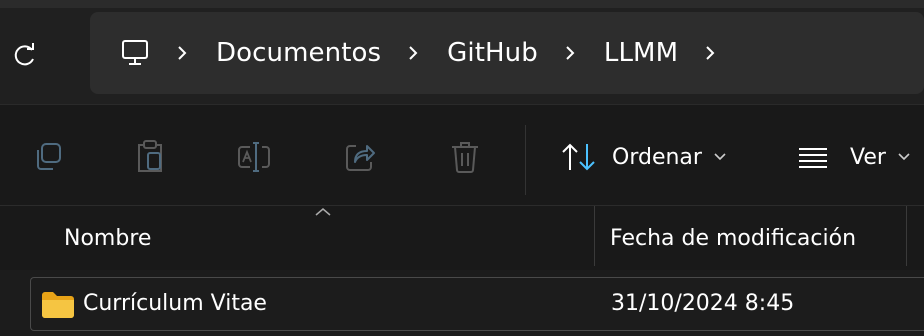  Describe the element at coordinates (323, 212) in the screenshot. I see `sort-ascending-icon` at that location.